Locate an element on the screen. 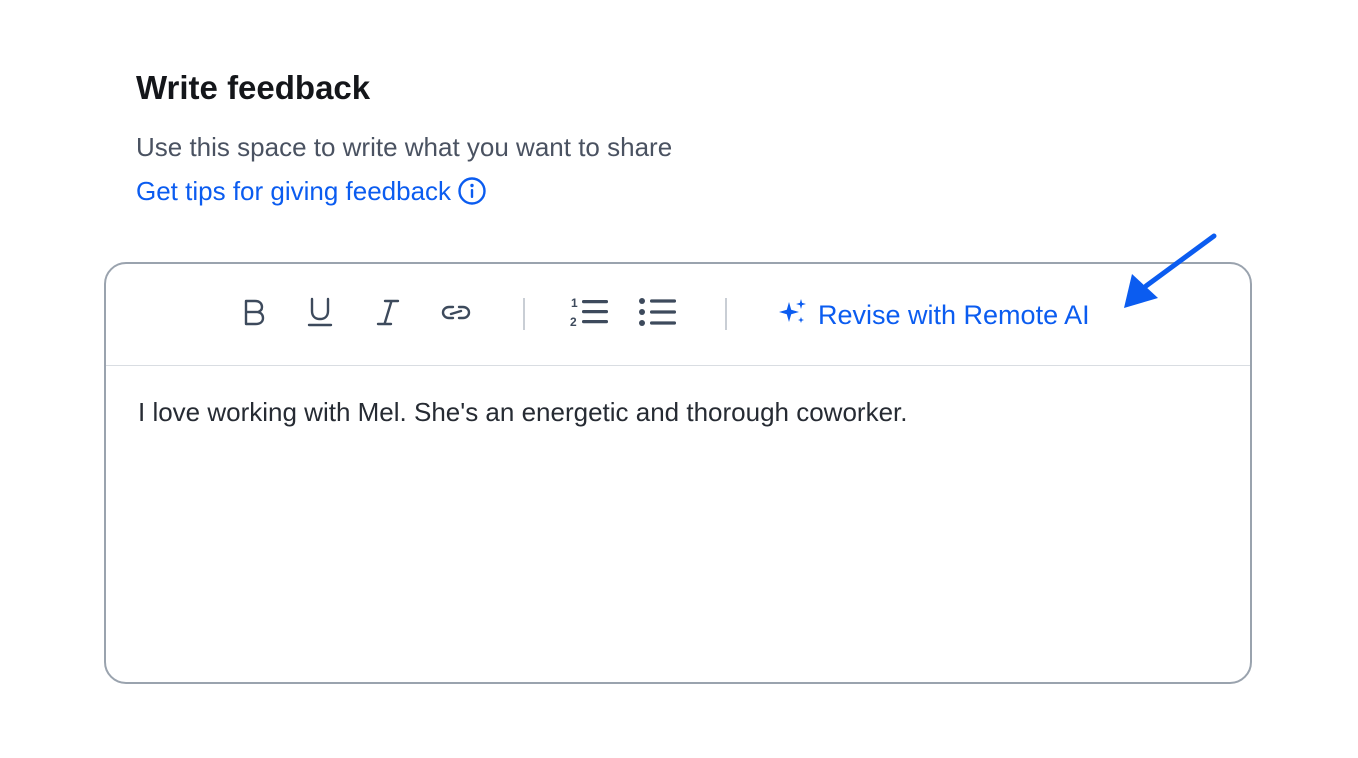 The height and width of the screenshot is (758, 1358). info-icon is located at coordinates (472, 191).